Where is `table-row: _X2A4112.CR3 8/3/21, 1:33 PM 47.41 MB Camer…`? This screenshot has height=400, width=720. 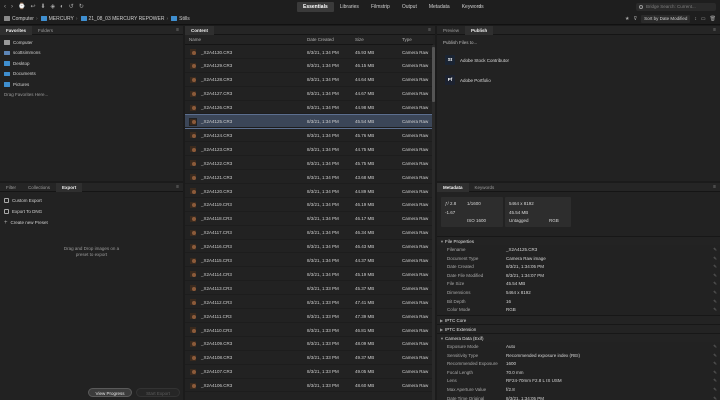
table-row: _X2A4112.CR3 8/3/21, 1:33 PM 47.41 MB Camer… is located at coordinates (309, 302).